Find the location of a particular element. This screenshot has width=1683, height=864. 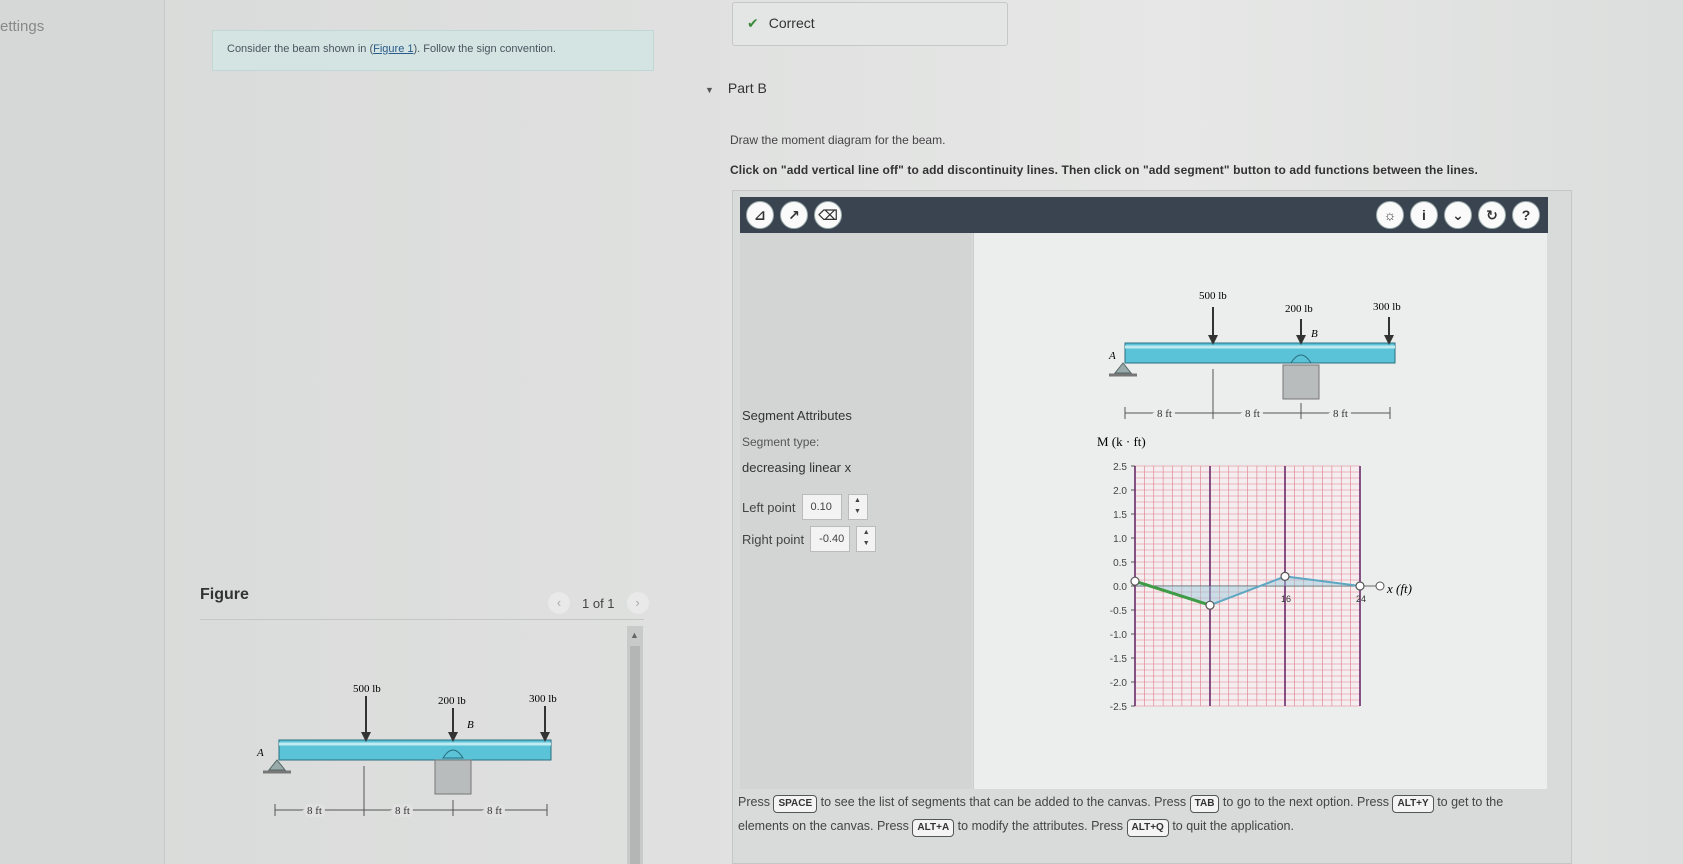

scrollbar-thumb is located at coordinates (635, 755).